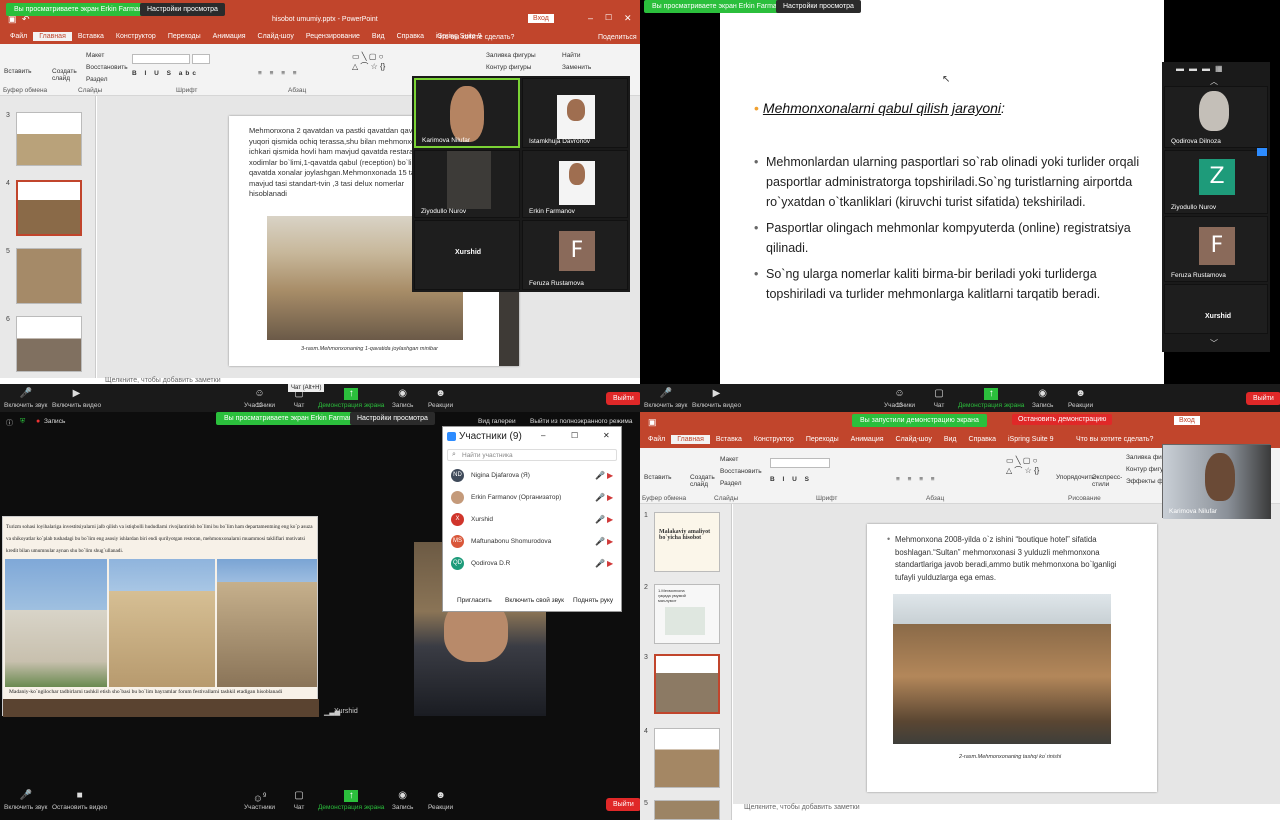  Describe the element at coordinates (333, 36) in the screenshot. I see `tab-7: Рецензирование` at that location.